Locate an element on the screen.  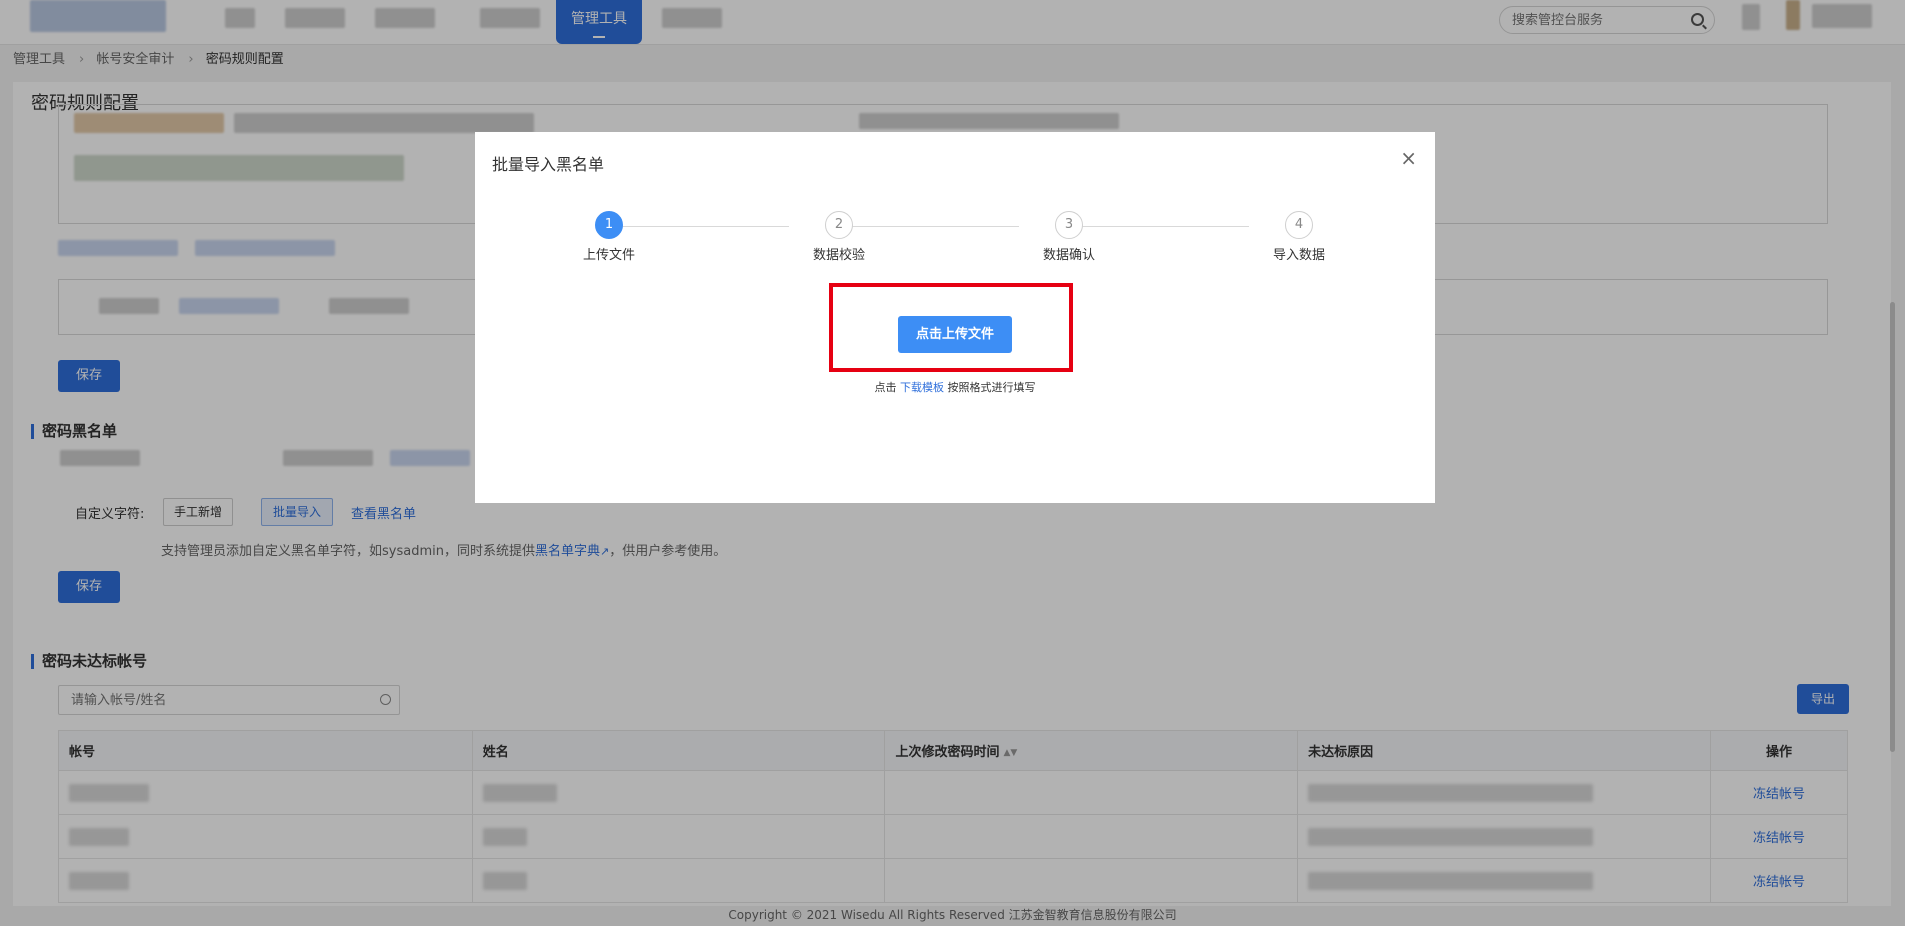
step-label: 上传文件 is located at coordinates (608, 255).